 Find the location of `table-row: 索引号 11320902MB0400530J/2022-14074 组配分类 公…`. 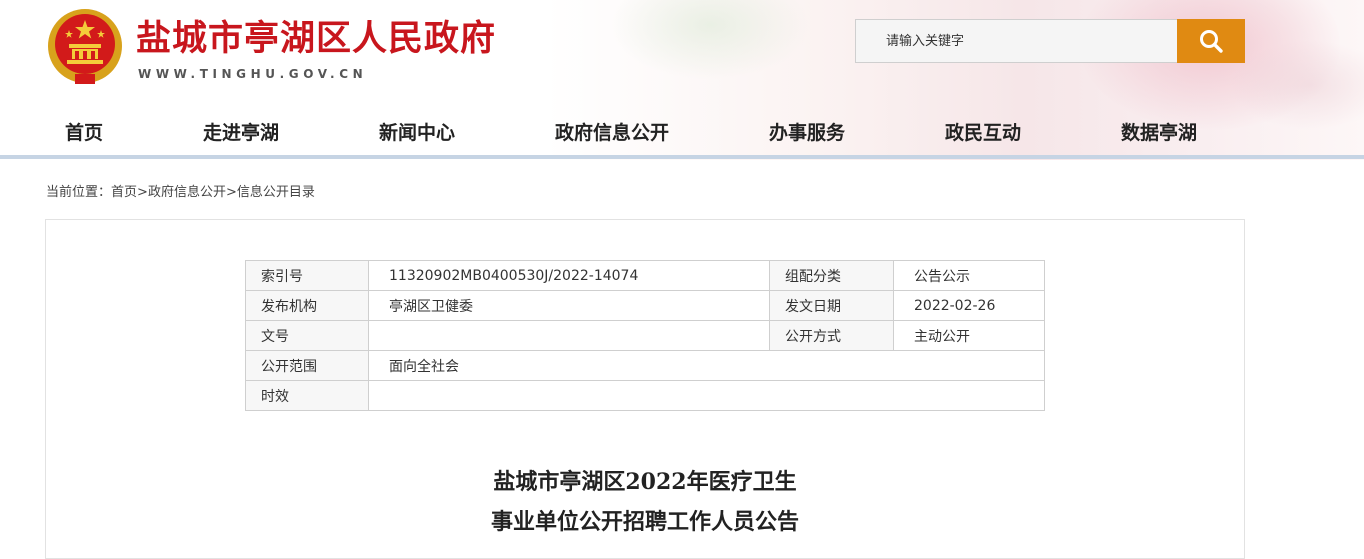

table-row: 索引号 11320902MB0400530J/2022-14074 组配分类 公… is located at coordinates (645, 275).